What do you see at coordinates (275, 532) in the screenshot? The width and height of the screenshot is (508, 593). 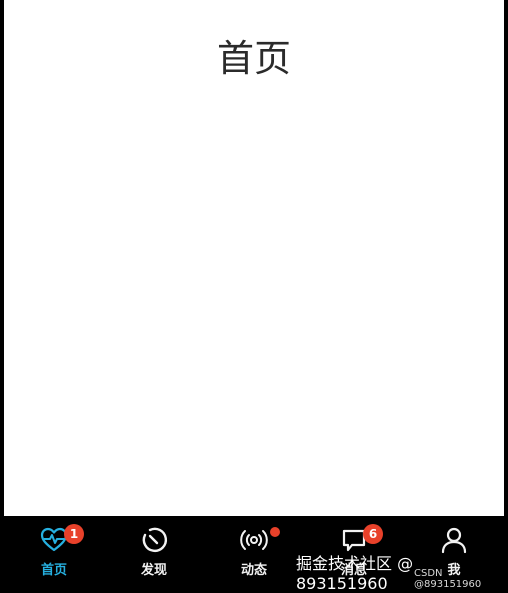 I see `feed-notification-dot` at bounding box center [275, 532].